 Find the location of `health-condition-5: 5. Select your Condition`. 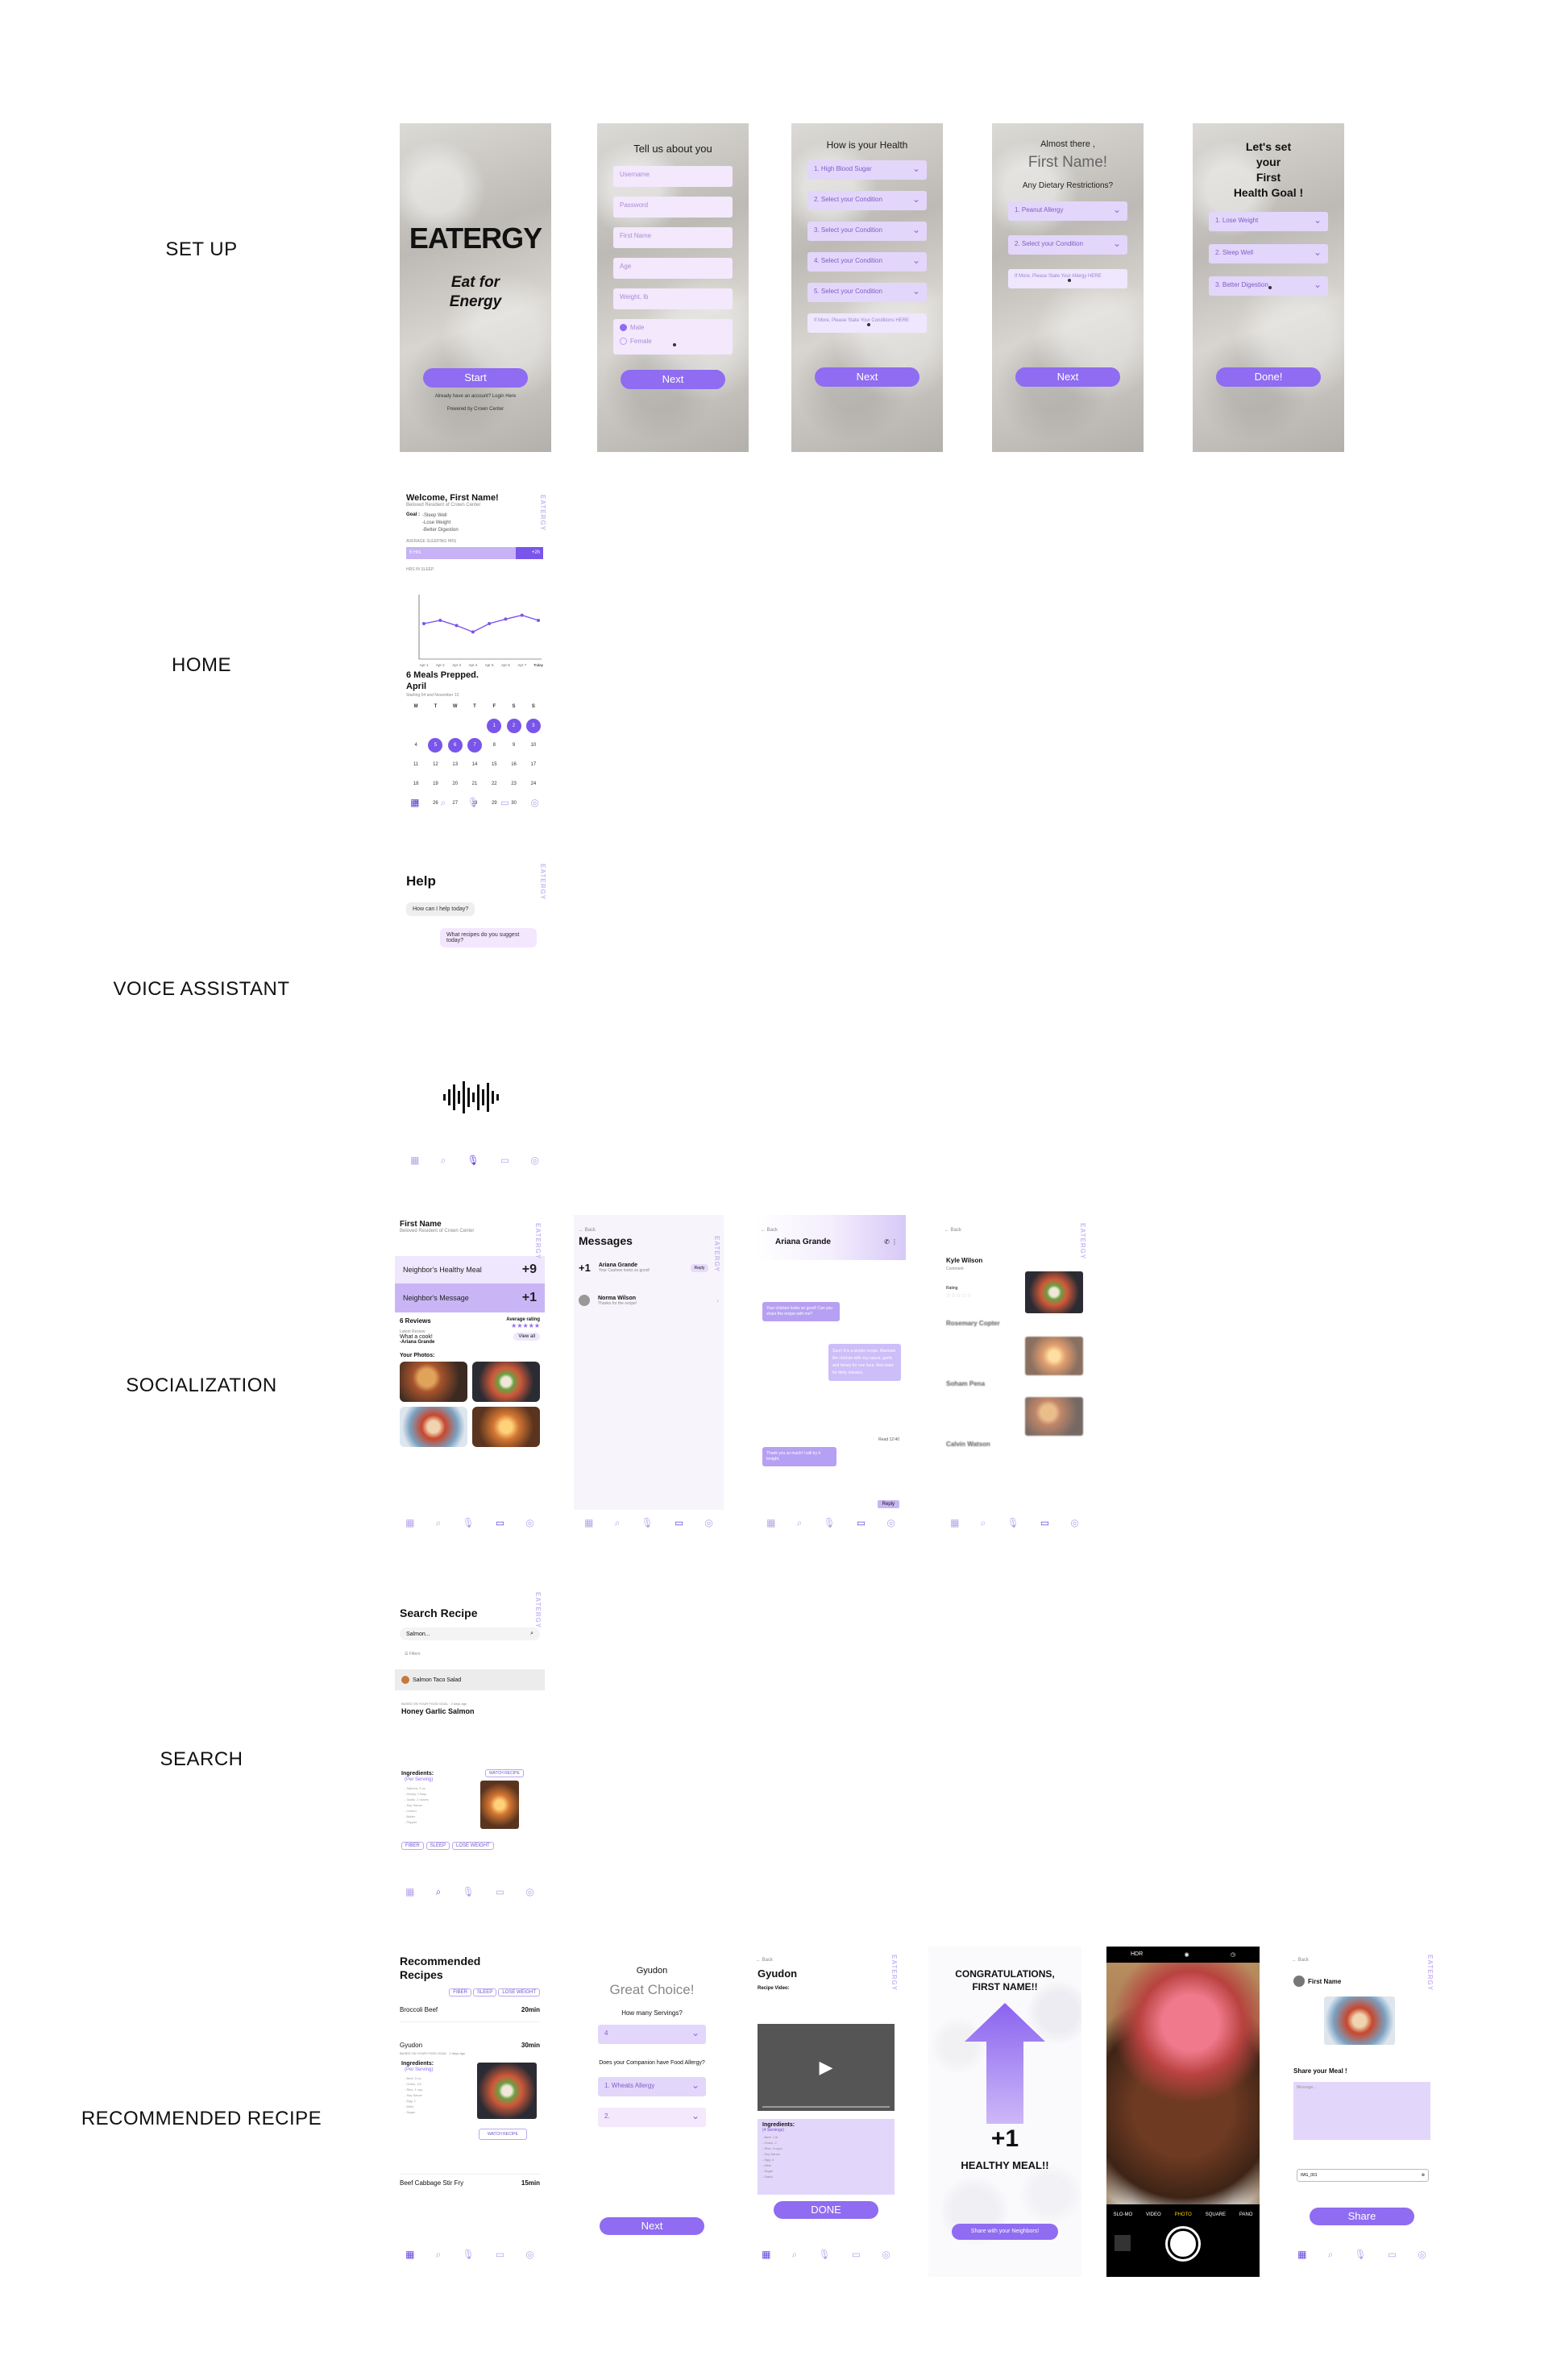

health-condition-5: 5. Select your Condition is located at coordinates (867, 292).